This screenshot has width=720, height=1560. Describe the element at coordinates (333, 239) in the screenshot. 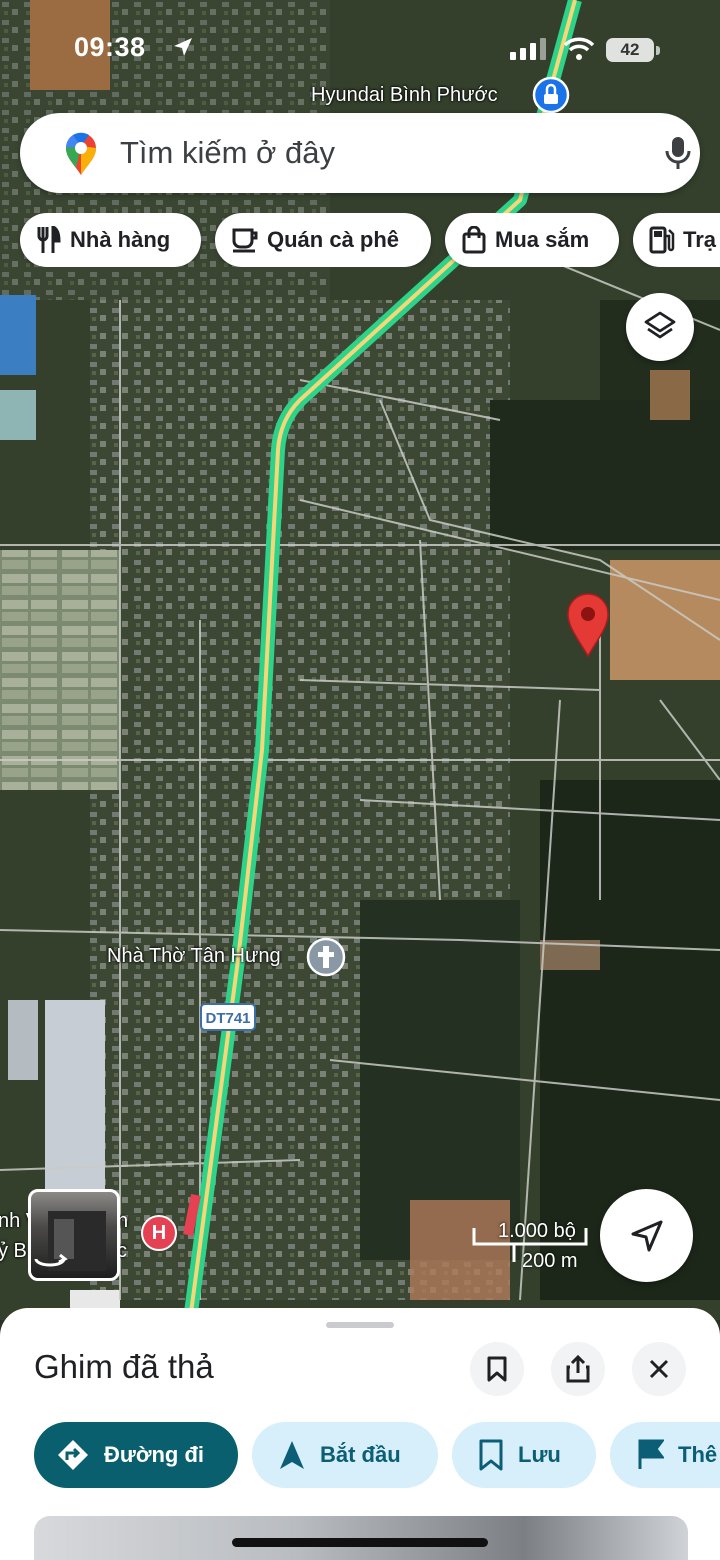

I see `chip-label: Quán cà phê` at that location.